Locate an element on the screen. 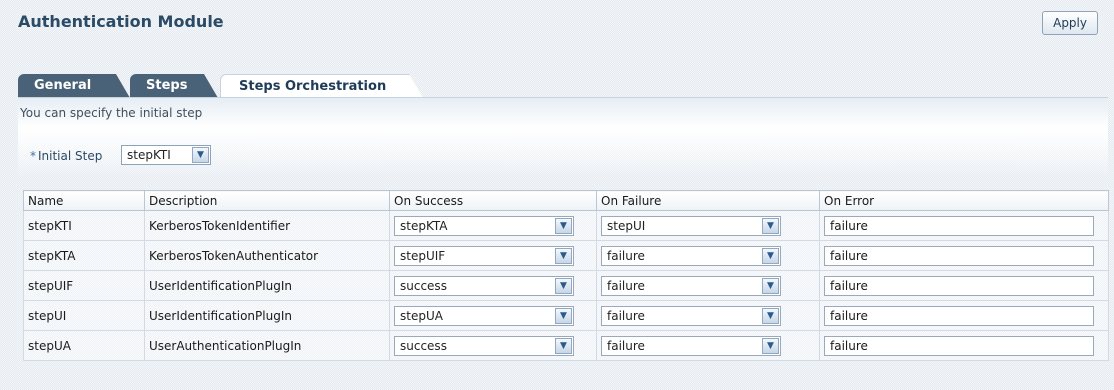  initial-step-value: stepKTI is located at coordinates (149, 155).